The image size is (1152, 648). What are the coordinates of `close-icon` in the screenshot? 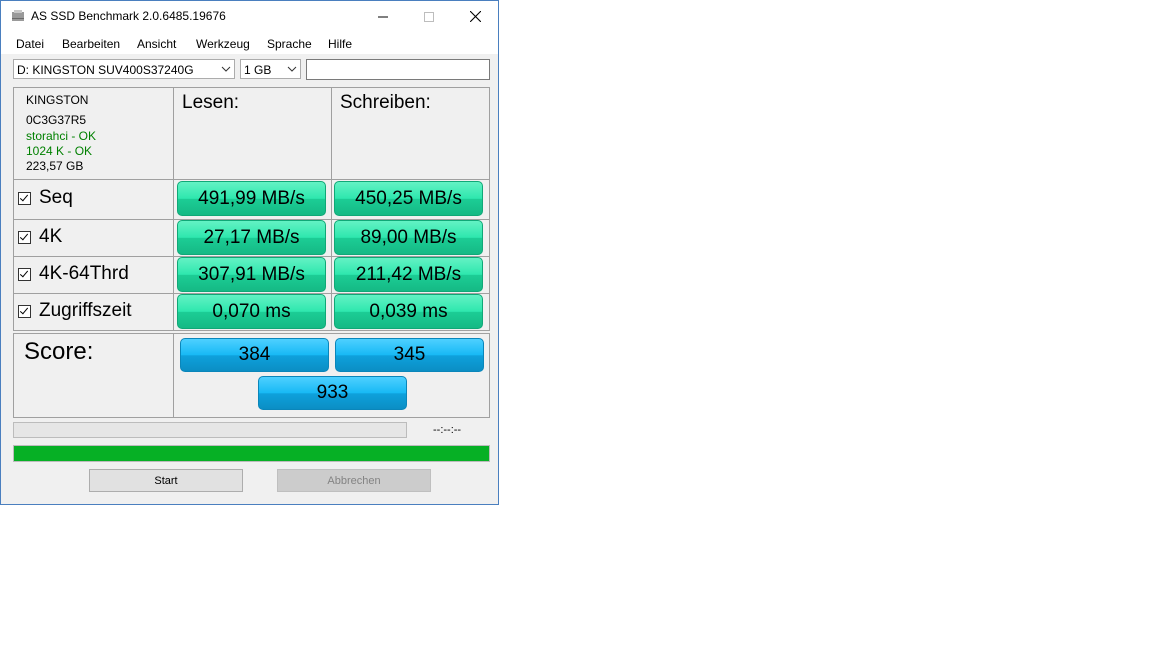 It's located at (475, 16).